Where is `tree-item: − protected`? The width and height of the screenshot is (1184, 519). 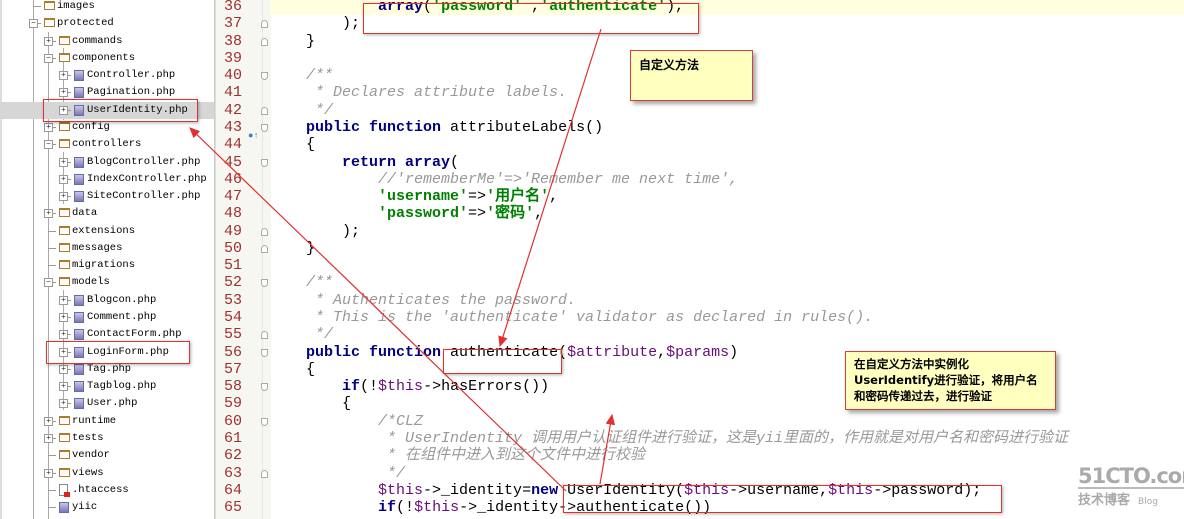 tree-item: − protected is located at coordinates (107, 23).